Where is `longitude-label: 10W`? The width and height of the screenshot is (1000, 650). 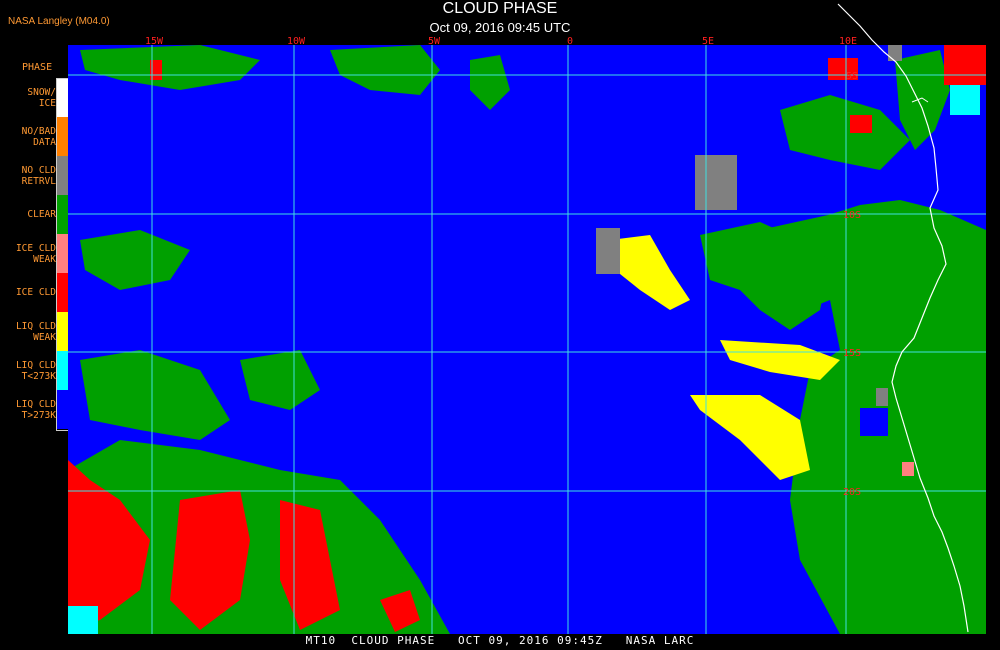
longitude-label: 10W is located at coordinates (296, 41).